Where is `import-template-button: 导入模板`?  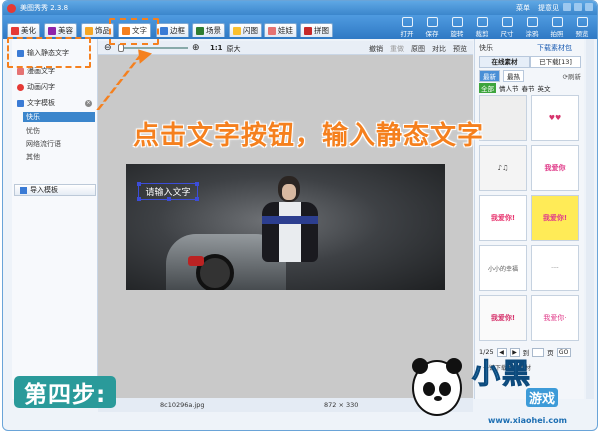 import-template-button: 导入模板 is located at coordinates (55, 190).